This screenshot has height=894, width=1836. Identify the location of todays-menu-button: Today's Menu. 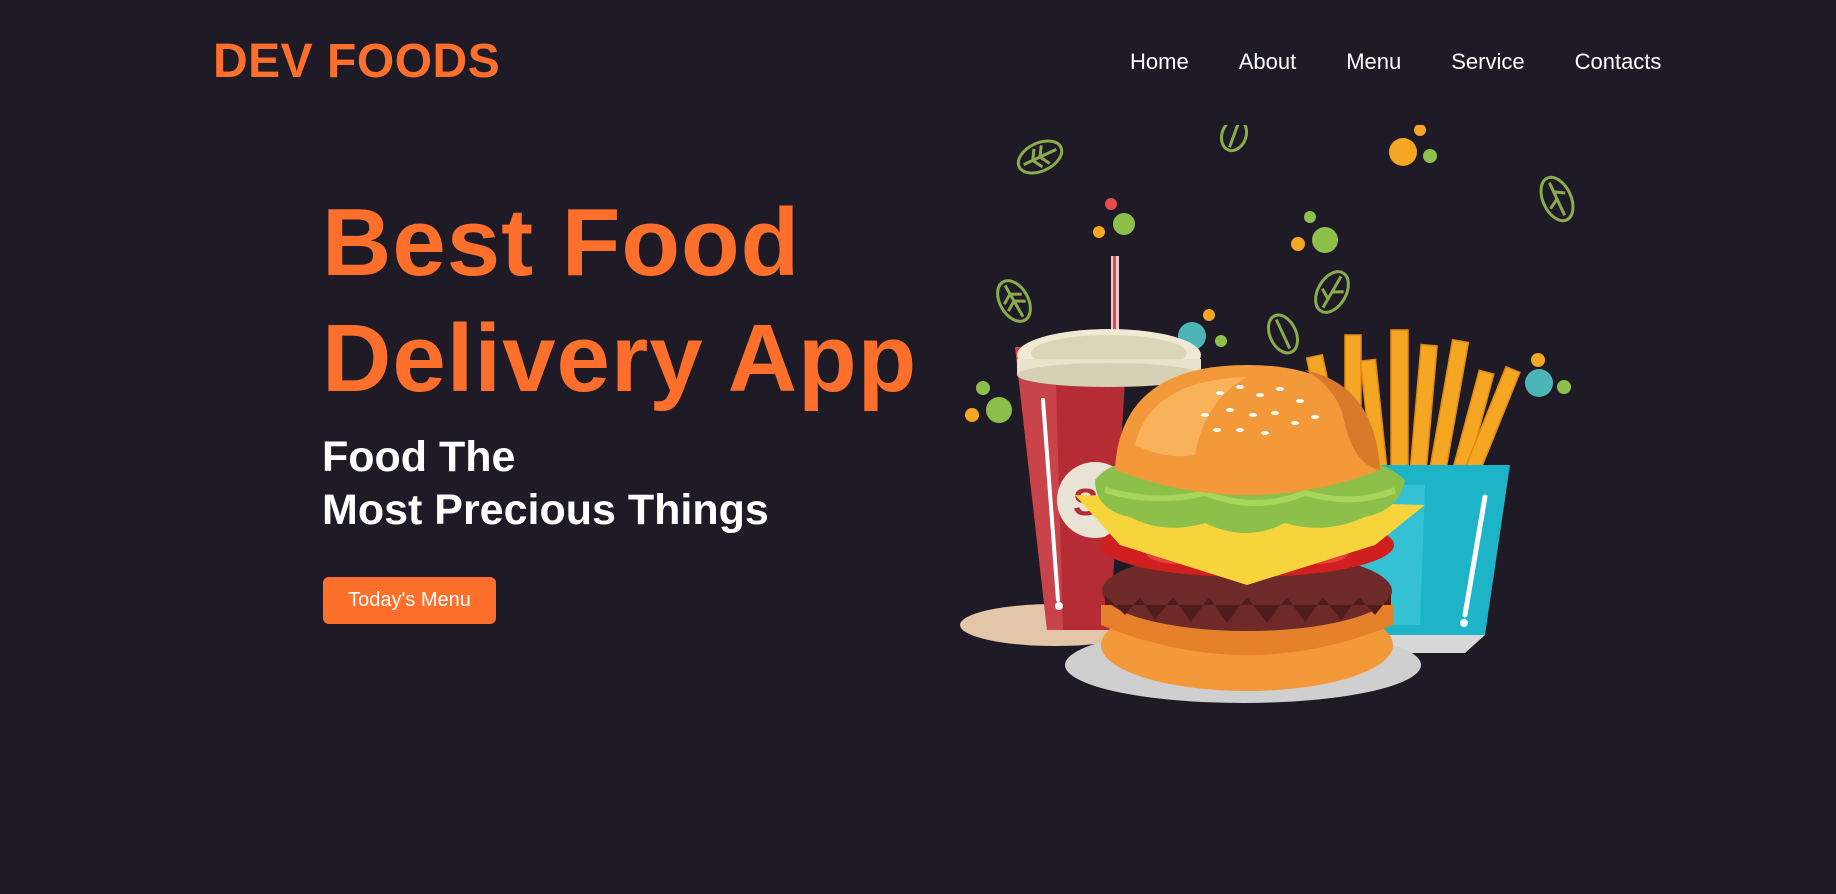
(409, 600).